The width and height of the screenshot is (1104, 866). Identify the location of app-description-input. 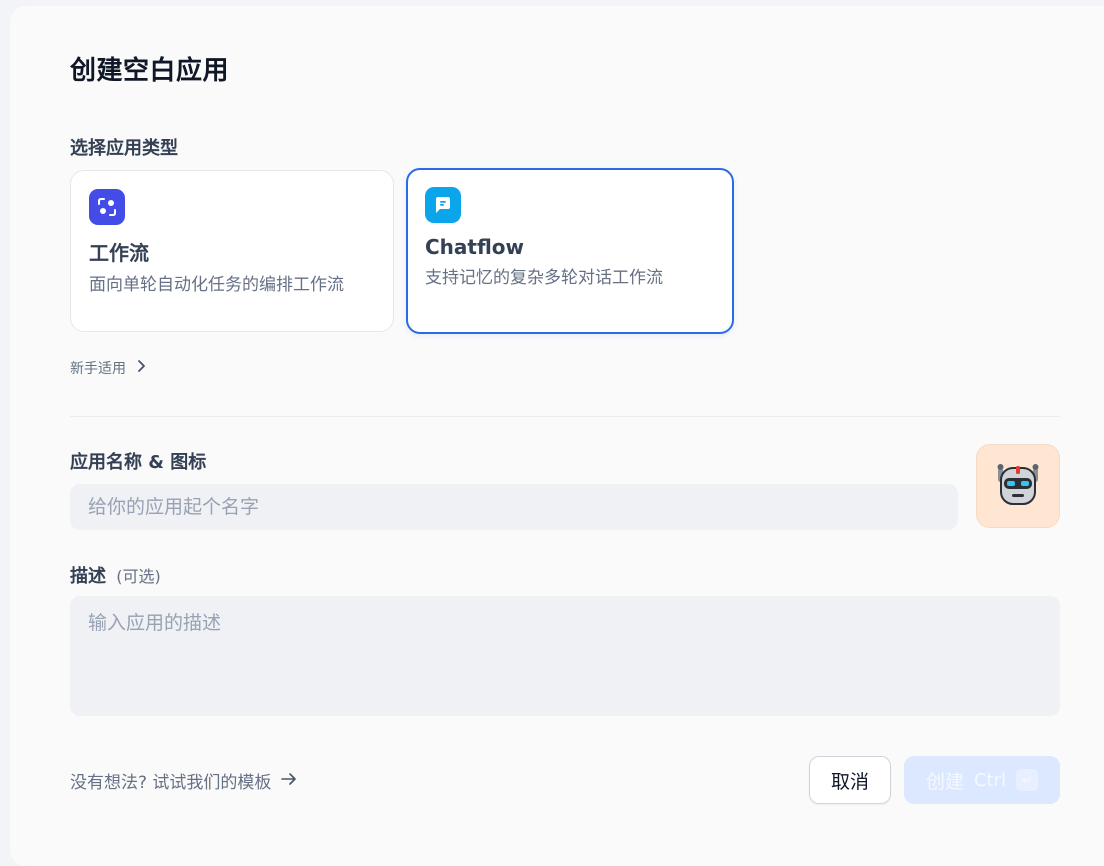
(565, 656).